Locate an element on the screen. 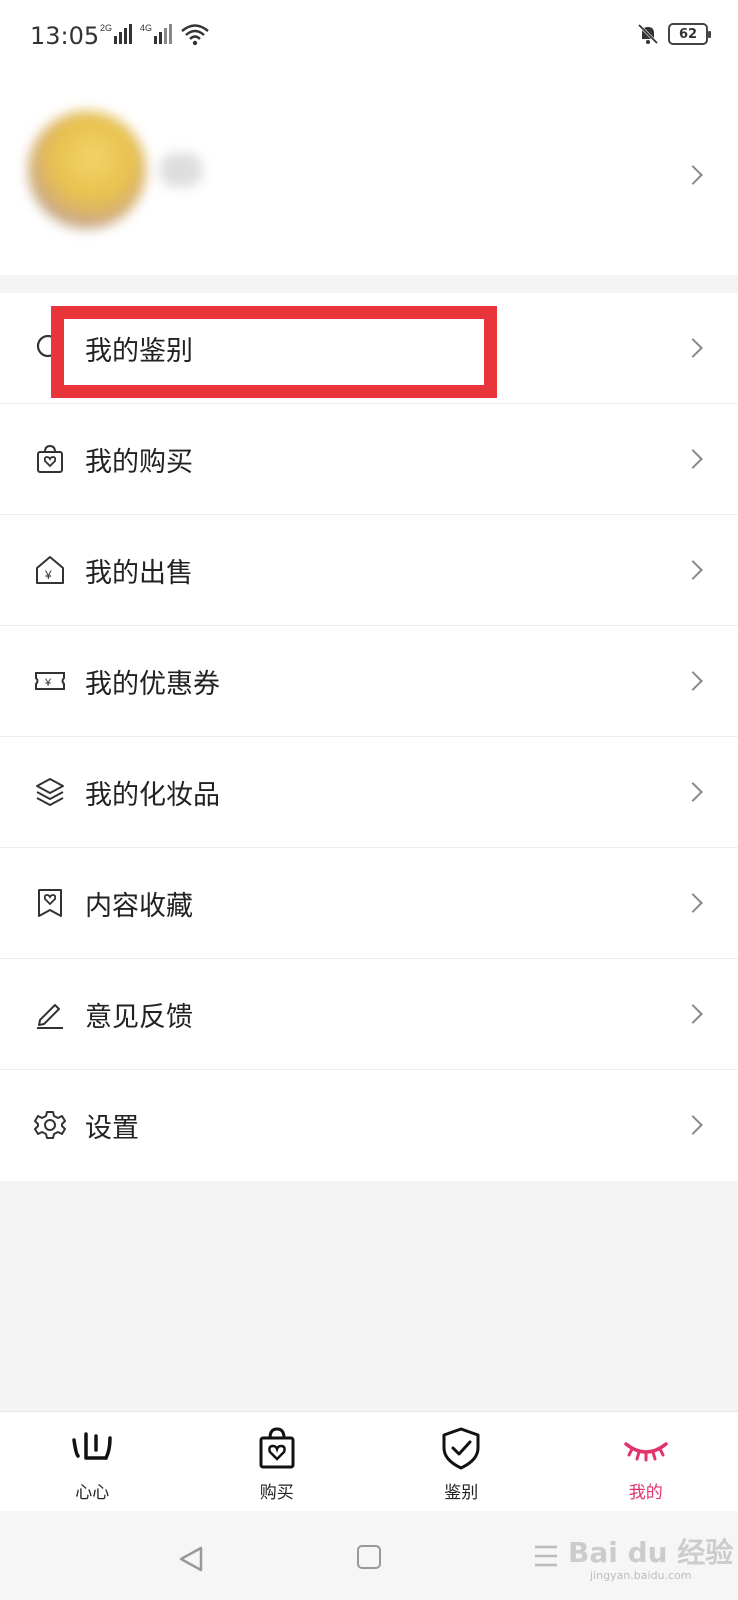  avatar is located at coordinates (87, 170).